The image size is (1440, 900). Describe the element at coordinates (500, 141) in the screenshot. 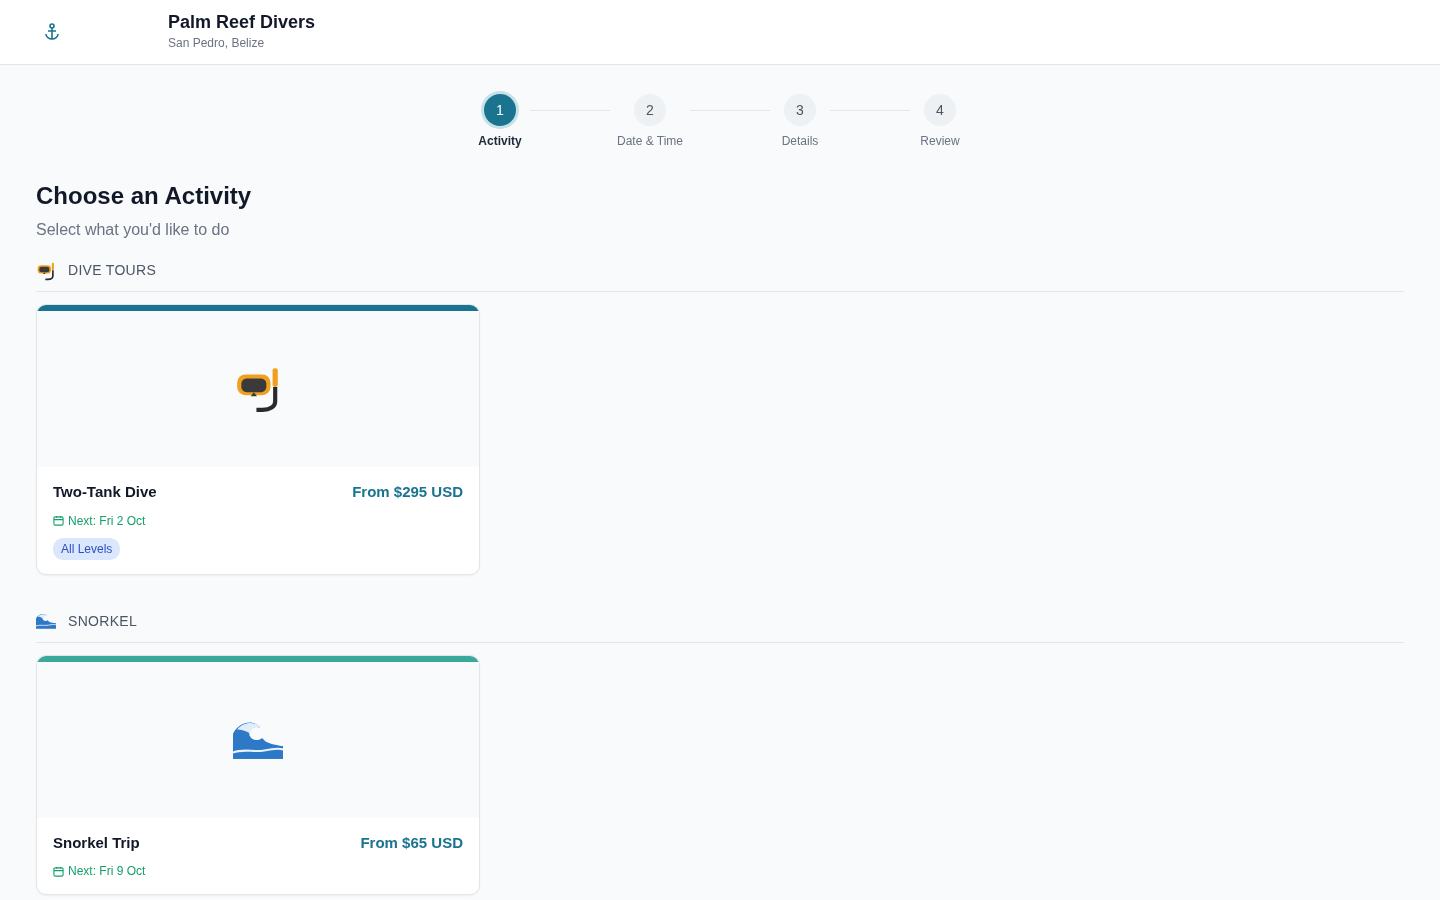

I see `step-label: Activity` at that location.